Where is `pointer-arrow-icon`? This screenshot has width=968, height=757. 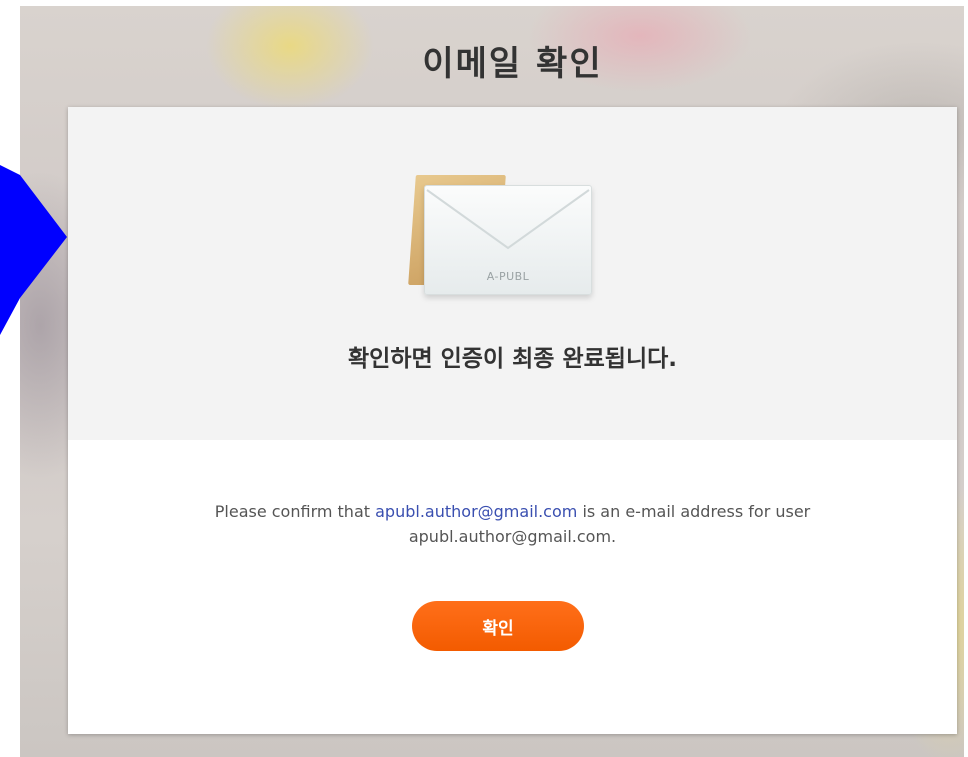
pointer-arrow-icon is located at coordinates (33, 250).